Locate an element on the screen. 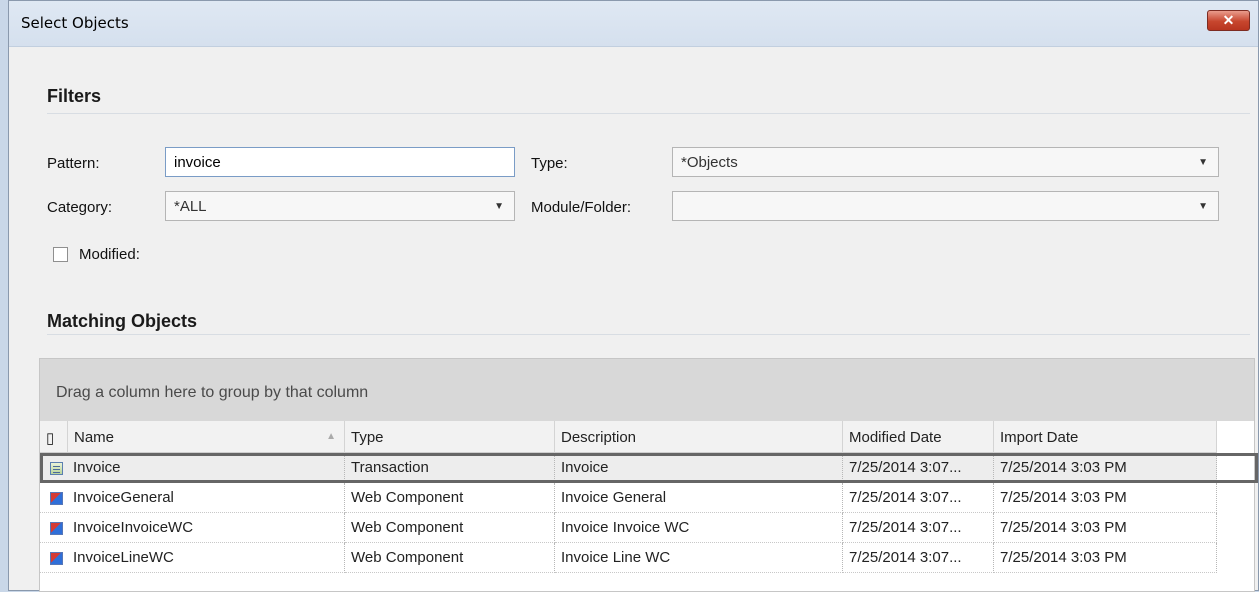 The width and height of the screenshot is (1259, 592). row-name: Invoice is located at coordinates (97, 467).